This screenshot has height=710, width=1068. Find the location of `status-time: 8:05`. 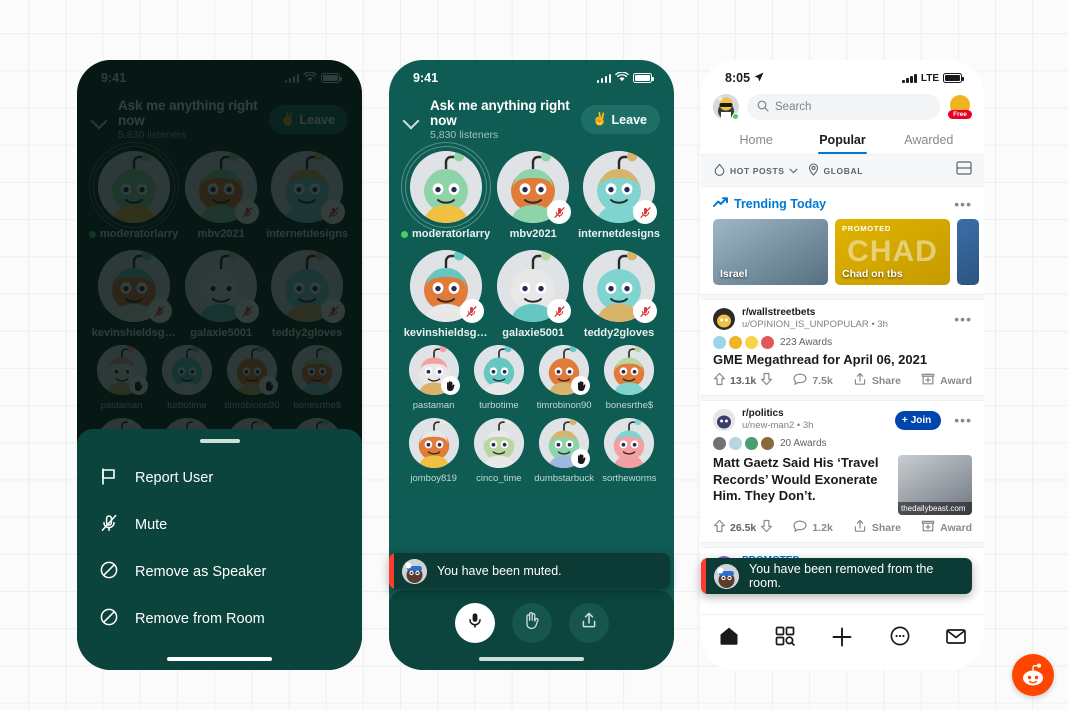

status-time: 8:05 is located at coordinates (738, 78).